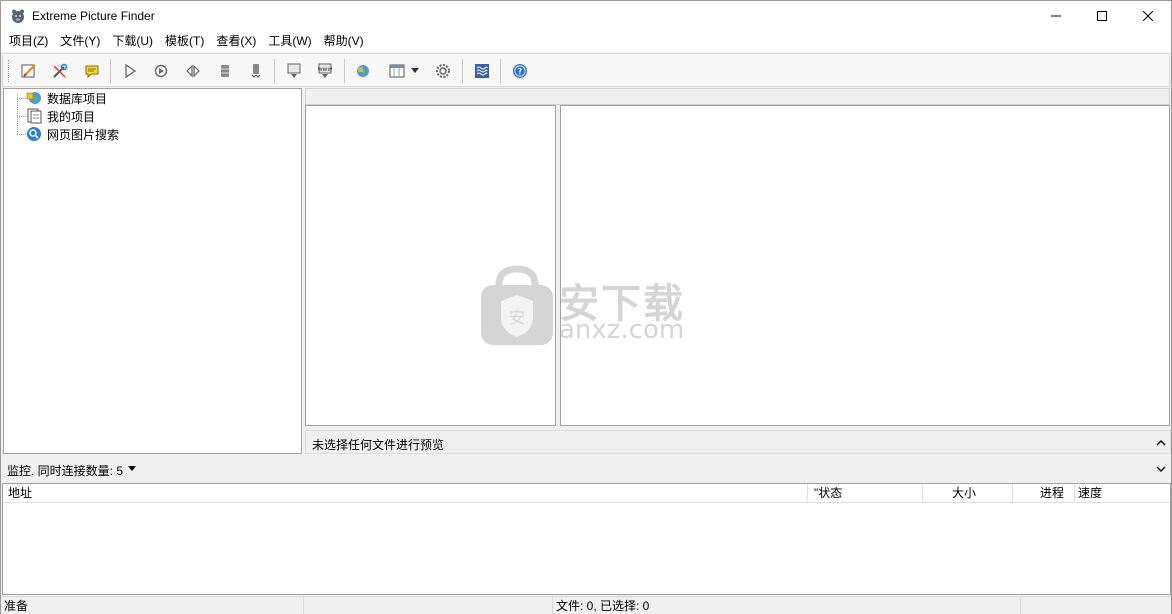 The width and height of the screenshot is (1172, 614). Describe the element at coordinates (622, 330) in the screenshot. I see `watermark-text-en: anxz.com` at that location.